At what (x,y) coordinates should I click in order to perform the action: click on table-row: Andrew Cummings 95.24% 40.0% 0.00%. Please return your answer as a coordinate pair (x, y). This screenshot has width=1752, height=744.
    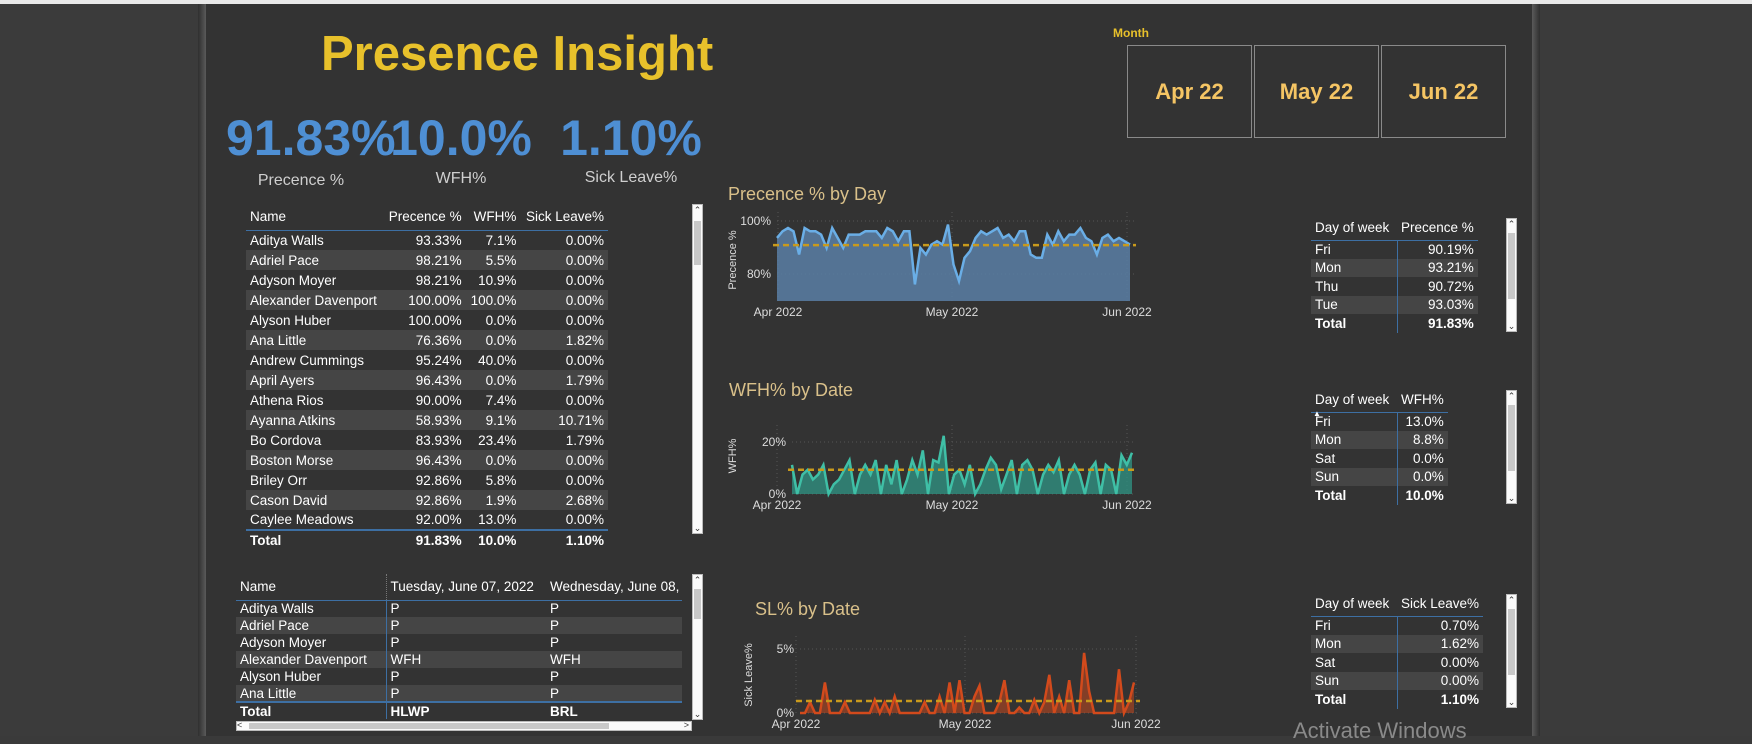
    Looking at the image, I should click on (427, 360).